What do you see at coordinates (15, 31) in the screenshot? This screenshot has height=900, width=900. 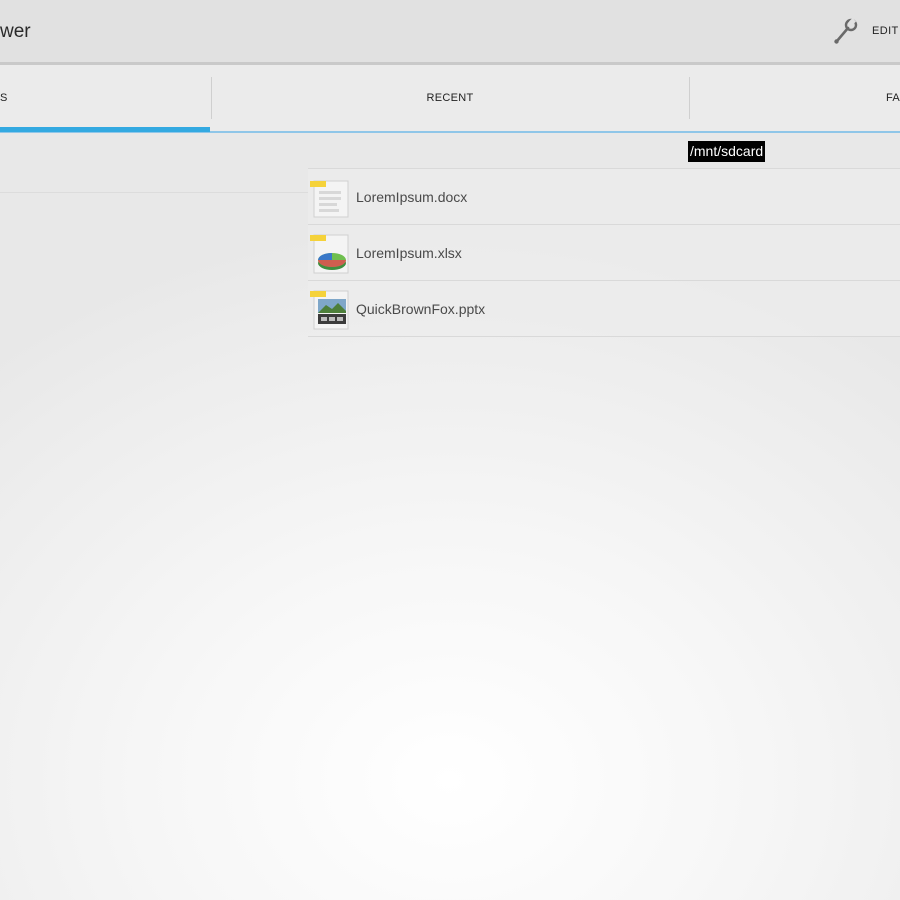 I see `app-title: wer` at bounding box center [15, 31].